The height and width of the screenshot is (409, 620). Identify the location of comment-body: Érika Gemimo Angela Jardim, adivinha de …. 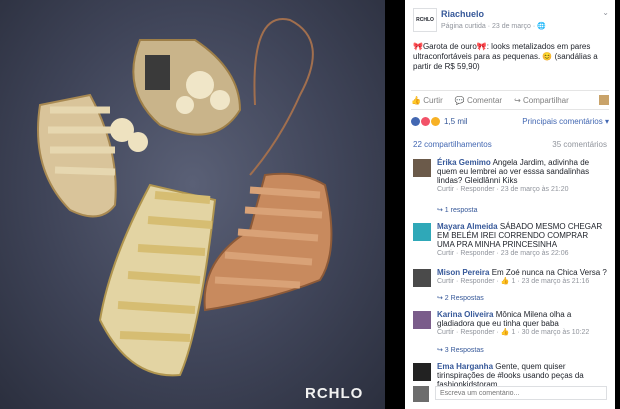
(522, 176).